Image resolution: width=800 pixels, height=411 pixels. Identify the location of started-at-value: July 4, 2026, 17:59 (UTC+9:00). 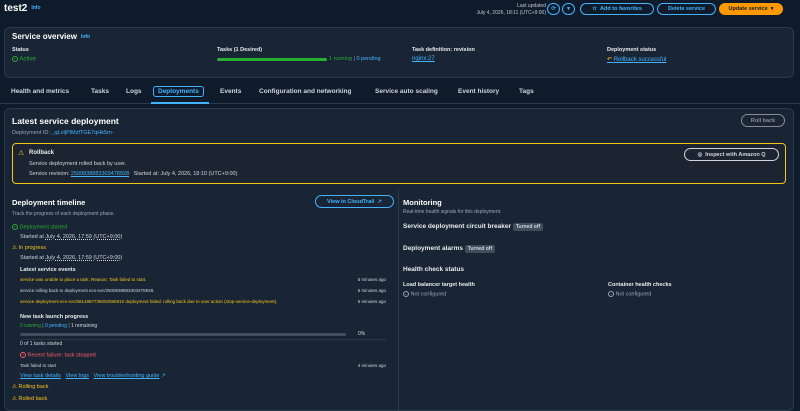
(84, 237).